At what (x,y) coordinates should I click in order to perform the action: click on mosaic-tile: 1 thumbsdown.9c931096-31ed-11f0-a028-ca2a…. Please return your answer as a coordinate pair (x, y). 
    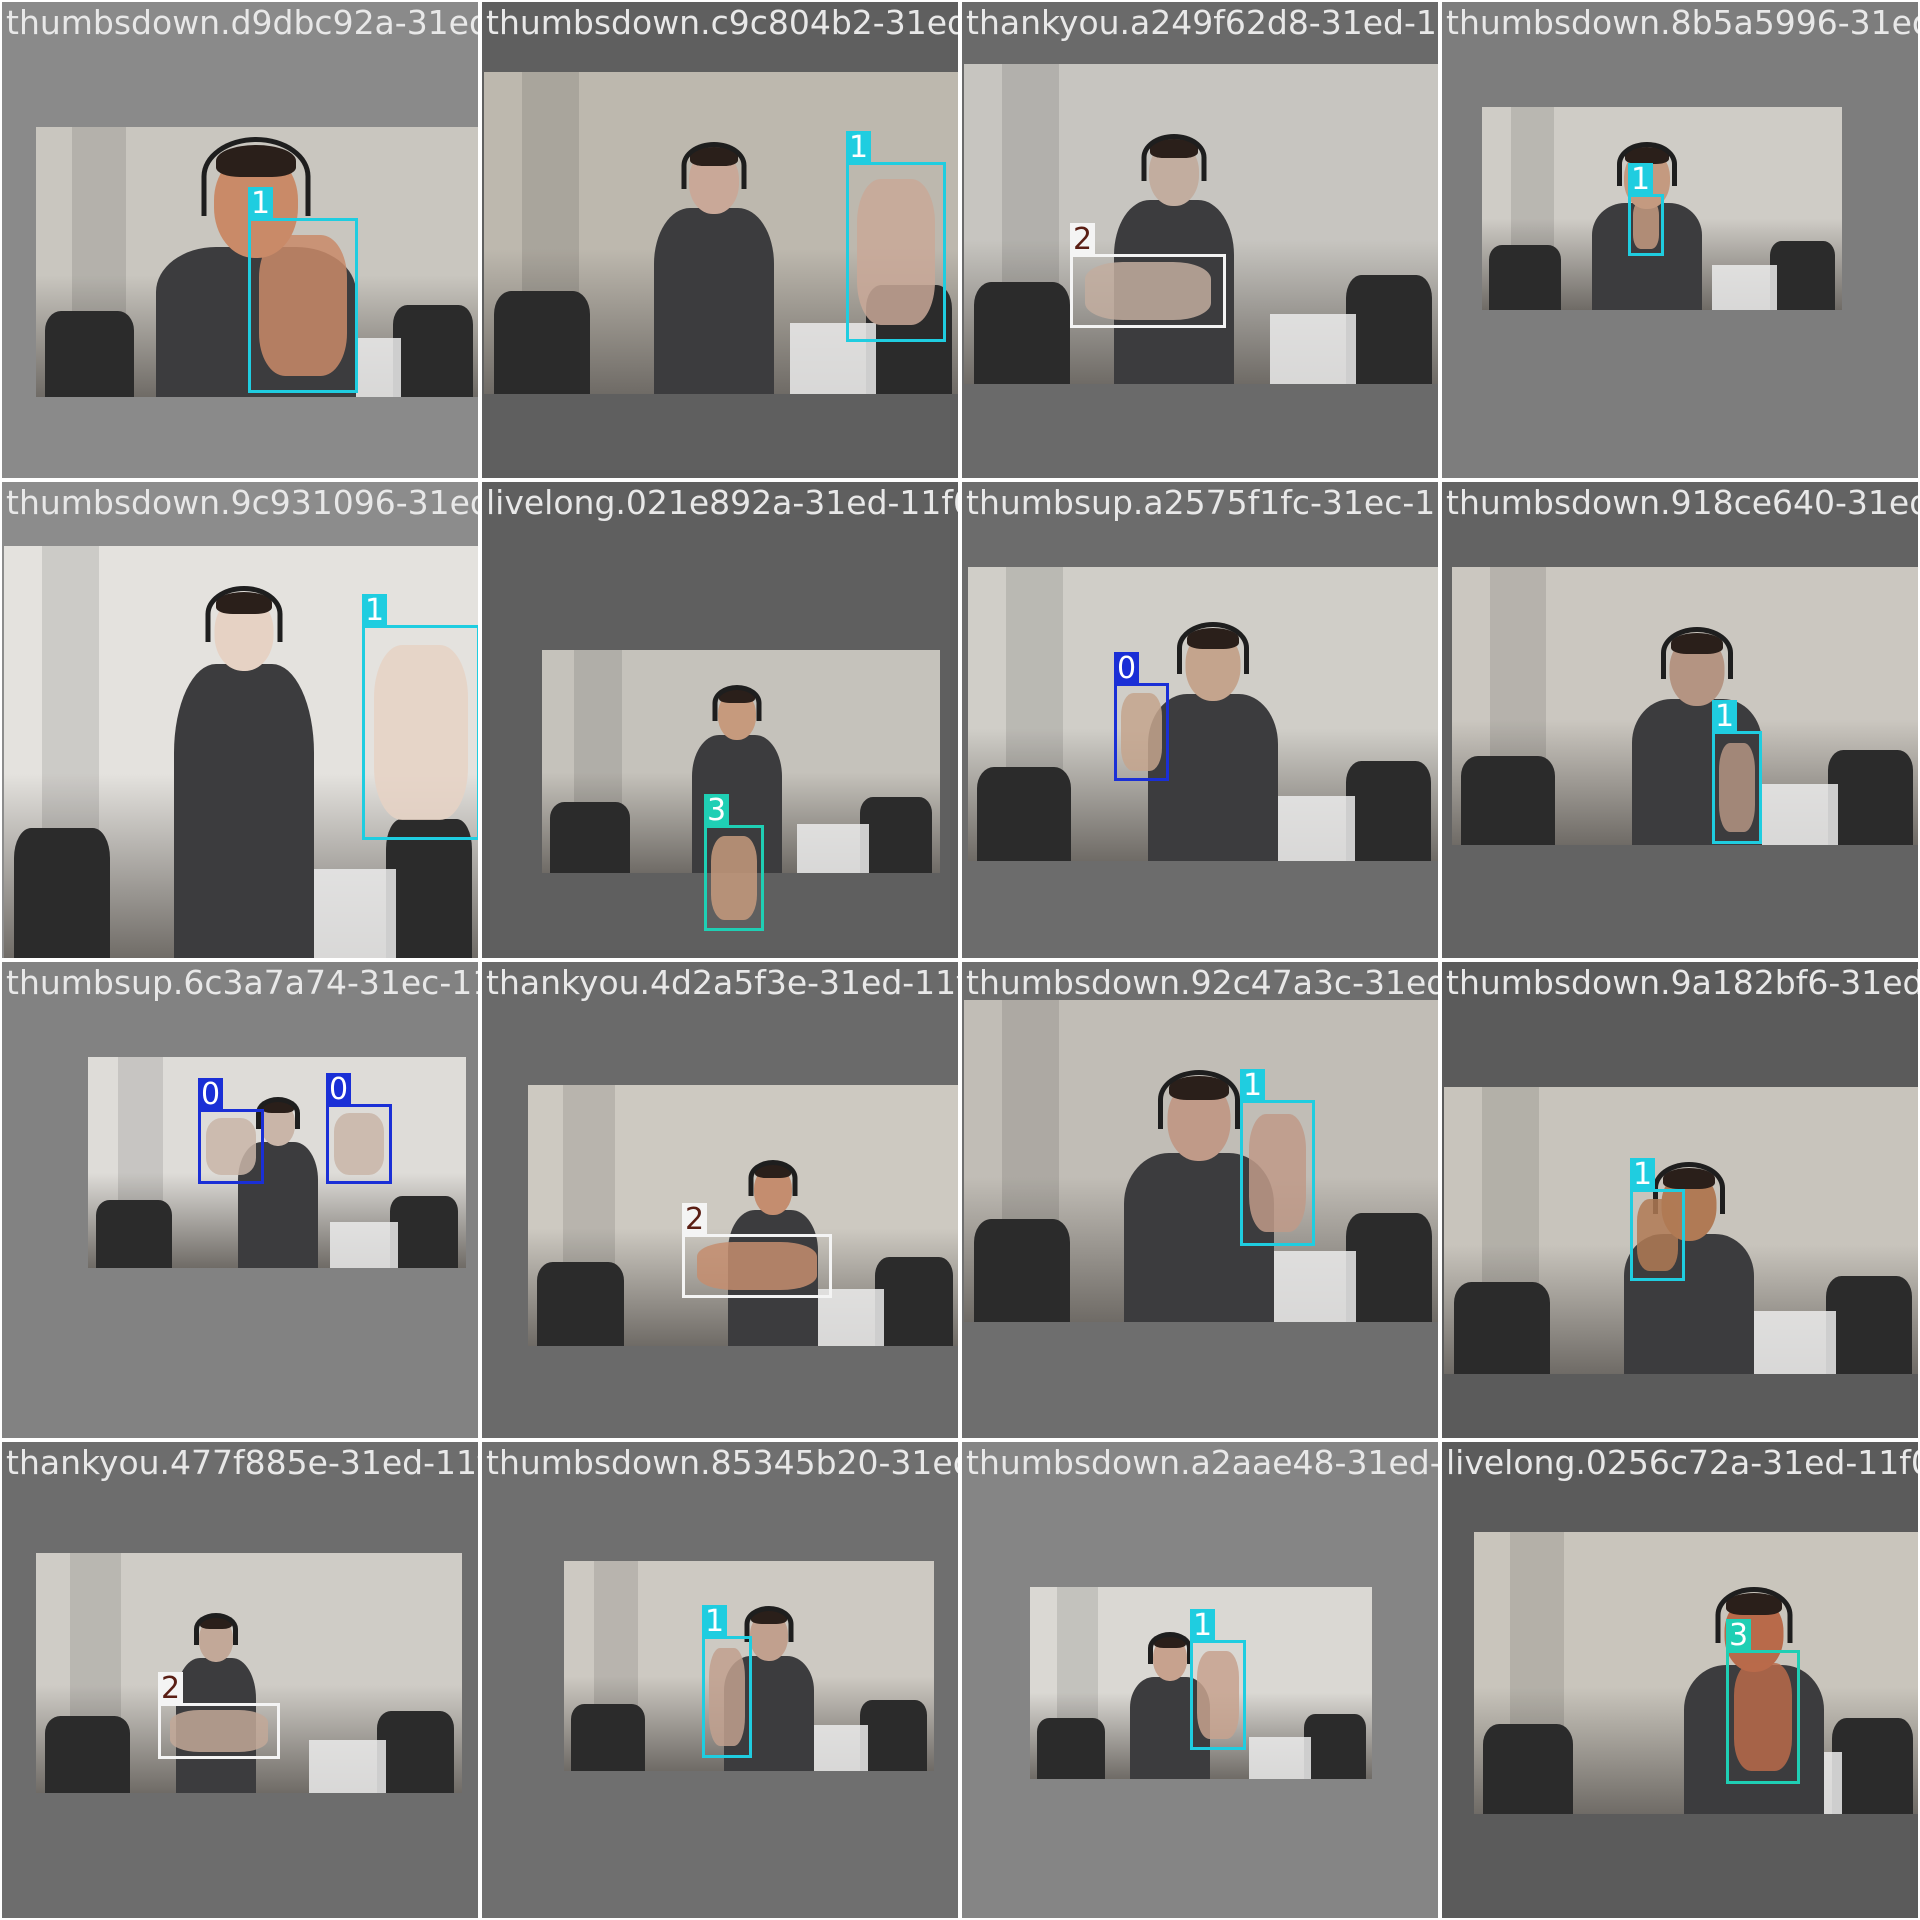
    Looking at the image, I should click on (240, 720).